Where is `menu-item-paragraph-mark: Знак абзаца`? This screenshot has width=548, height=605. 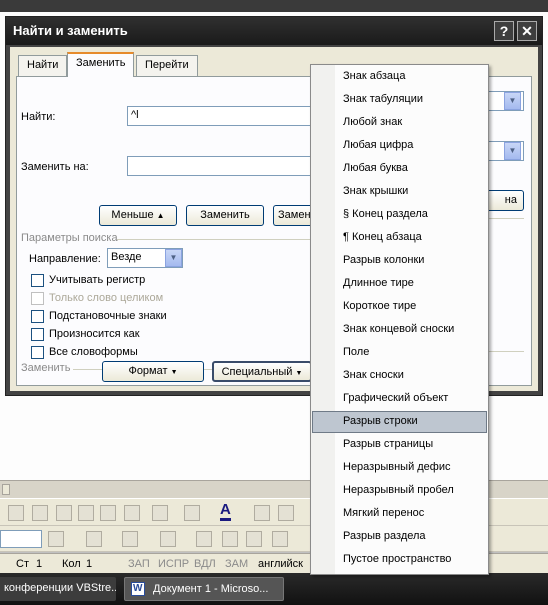 menu-item-paragraph-mark: Знак абзаца is located at coordinates (399, 77).